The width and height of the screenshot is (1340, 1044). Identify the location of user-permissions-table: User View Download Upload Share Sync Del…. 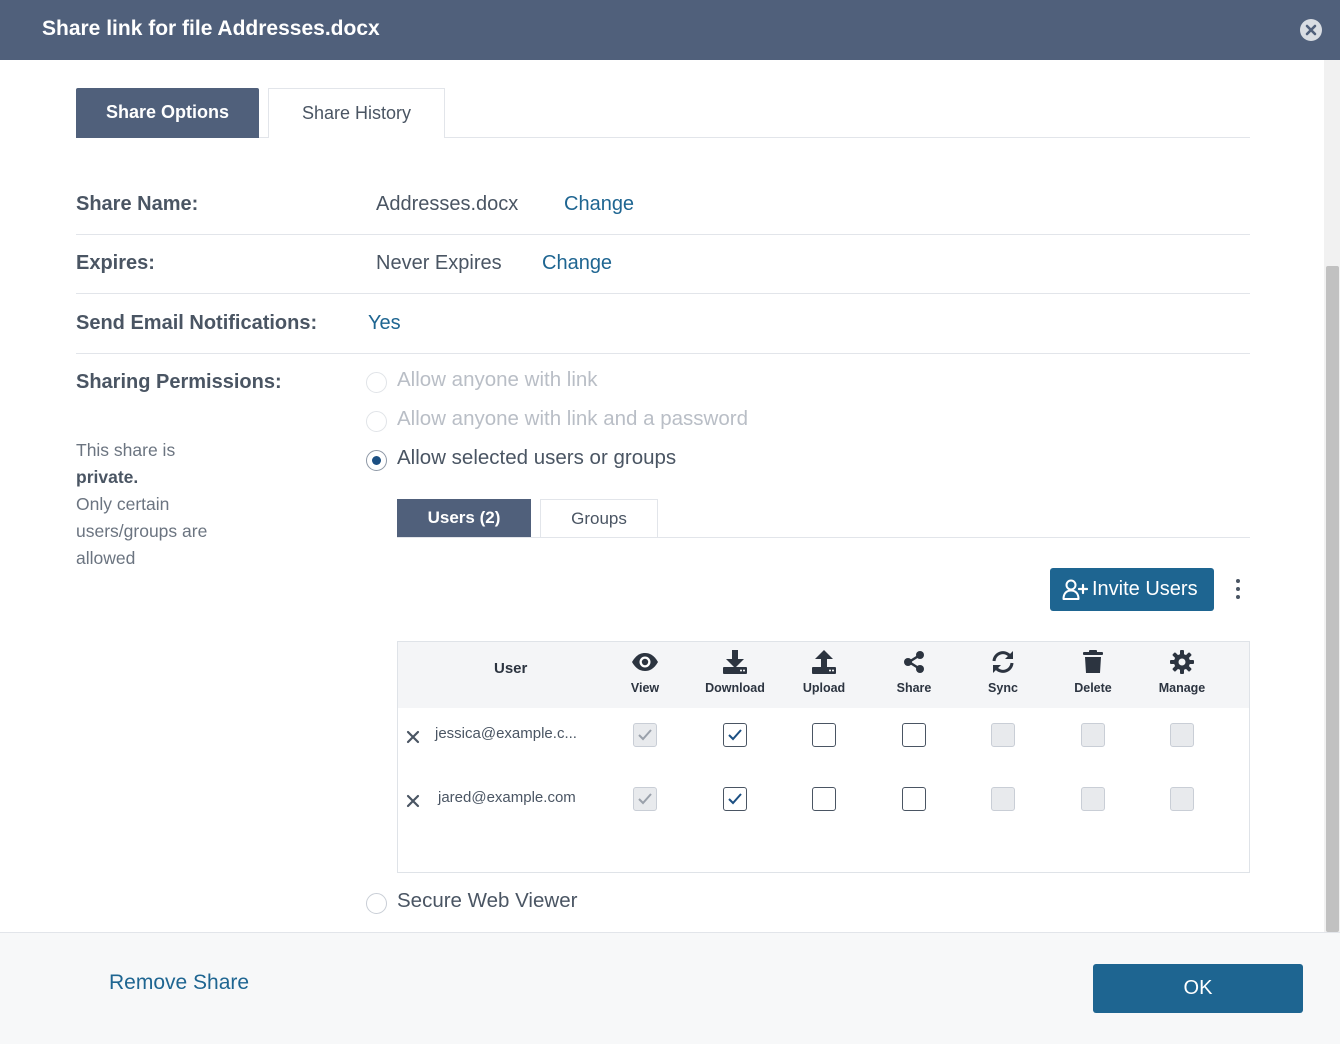
(823, 757).